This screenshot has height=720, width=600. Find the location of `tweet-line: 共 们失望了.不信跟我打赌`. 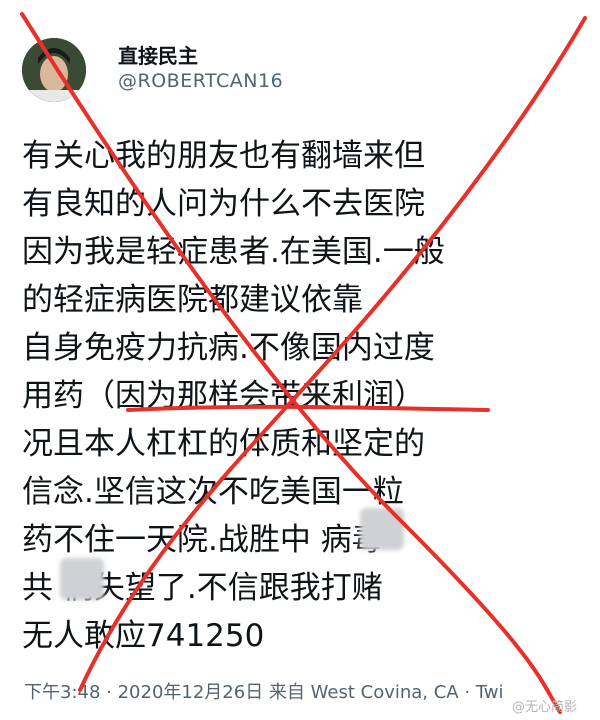

tweet-line: 共 们失望了.不信跟我打赌 is located at coordinates (202, 588).